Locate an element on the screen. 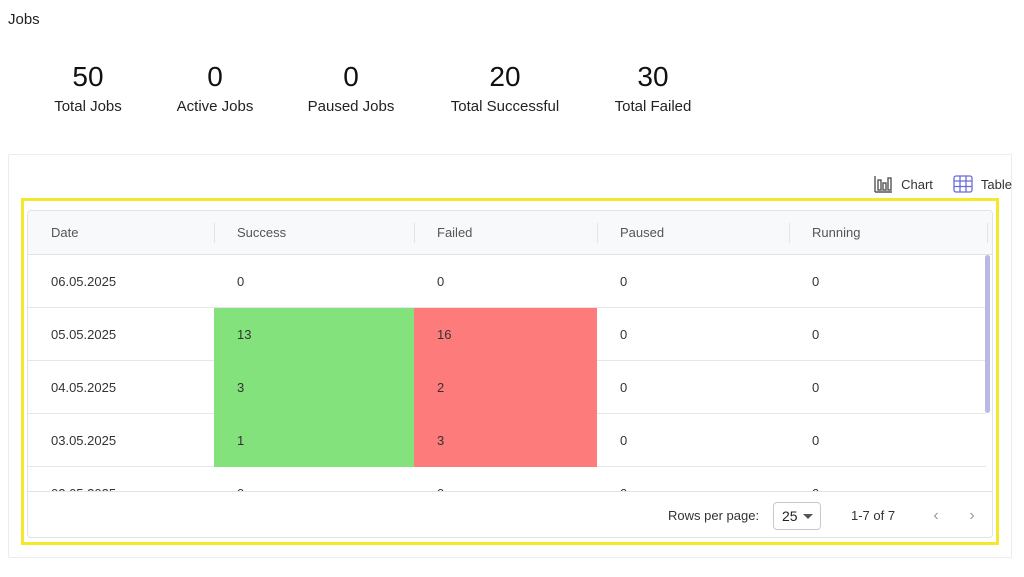 Image resolution: width=1024 pixels, height=577 pixels. cell-date: 06.05.2025 is located at coordinates (84, 281).